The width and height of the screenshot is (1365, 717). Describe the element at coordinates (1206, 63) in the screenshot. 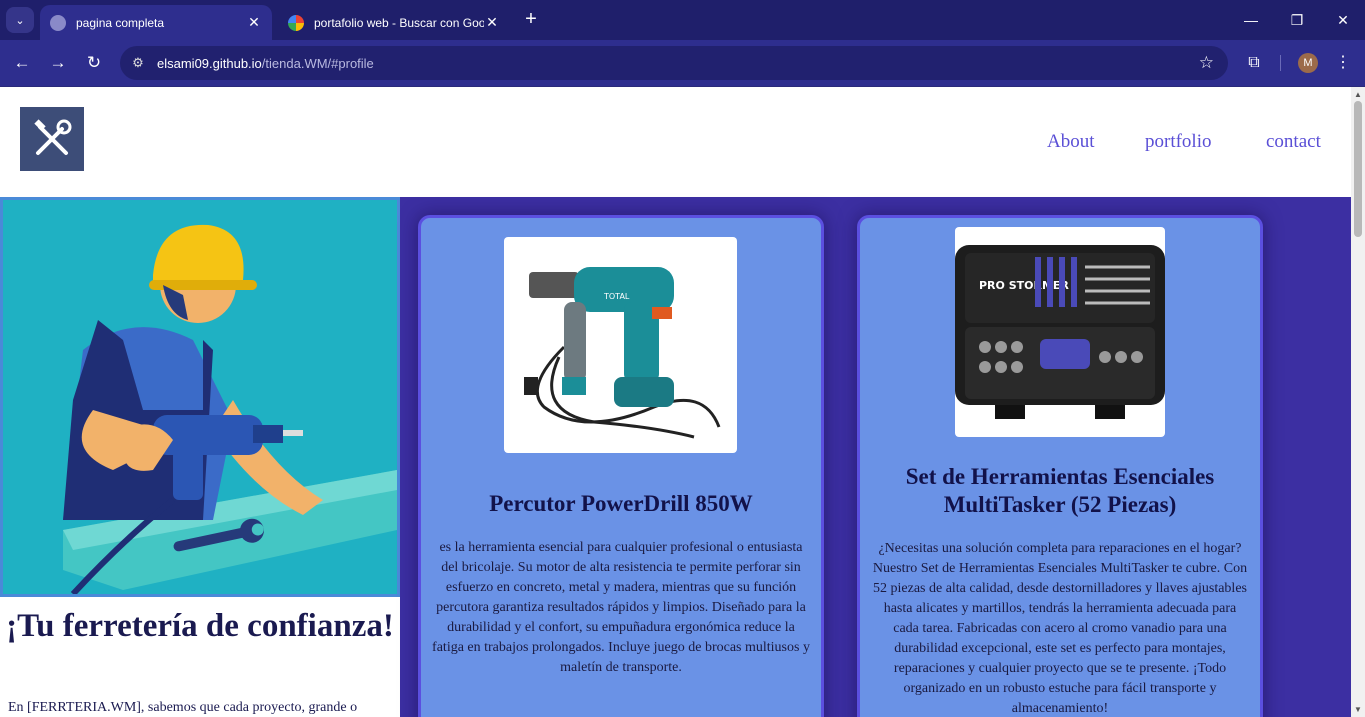

I see `bookmark-star-icon: ☆` at that location.